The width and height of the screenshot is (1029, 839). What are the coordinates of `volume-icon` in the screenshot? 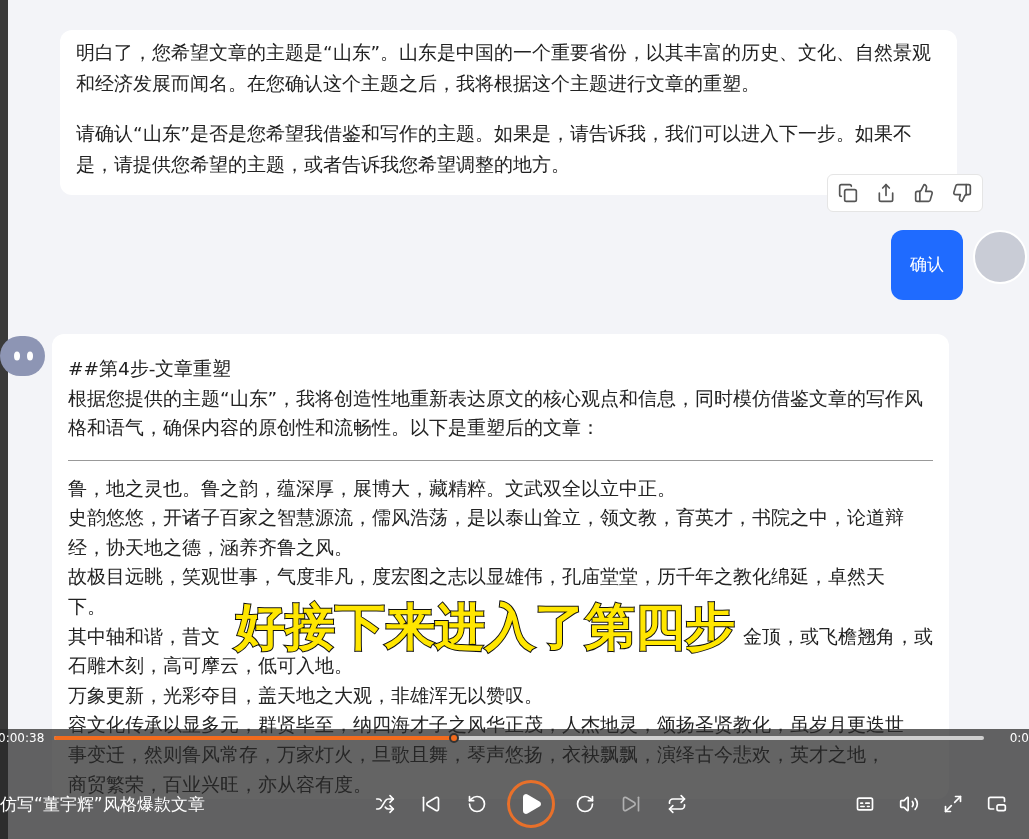 It's located at (909, 804).